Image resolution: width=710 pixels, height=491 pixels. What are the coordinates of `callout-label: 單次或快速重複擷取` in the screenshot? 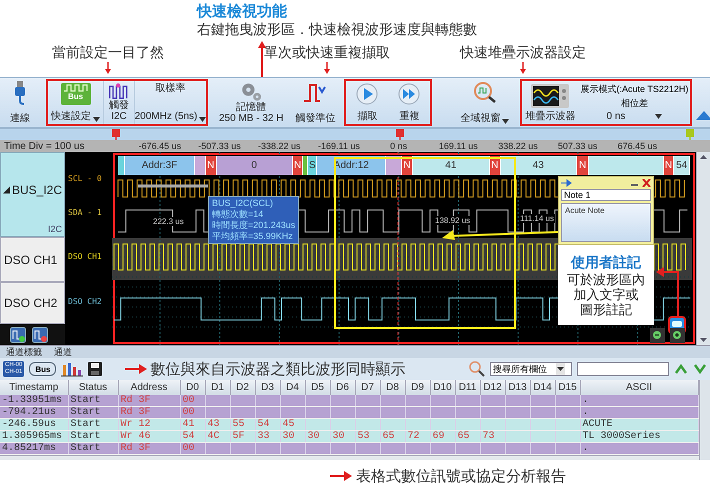 It's located at (327, 53).